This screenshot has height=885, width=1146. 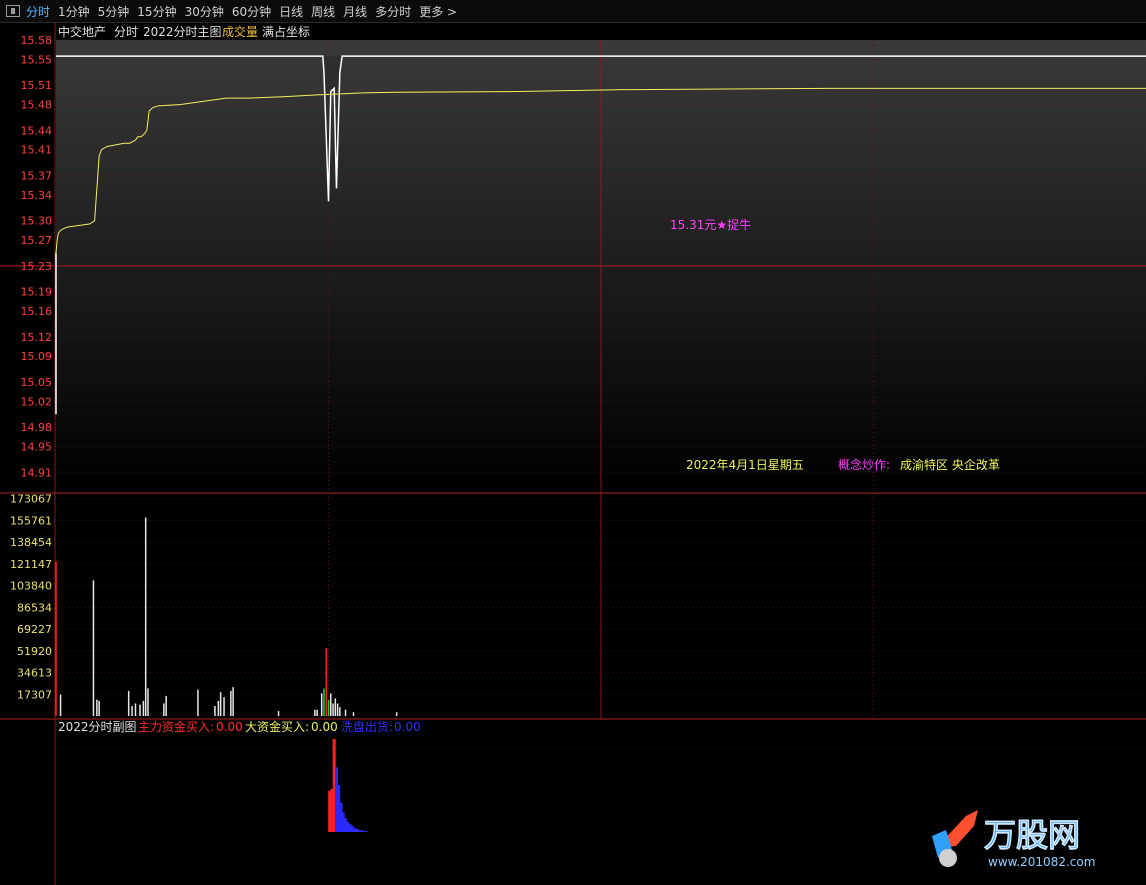 What do you see at coordinates (348, 785) in the screenshot?
I see `sub-chart-bars` at bounding box center [348, 785].